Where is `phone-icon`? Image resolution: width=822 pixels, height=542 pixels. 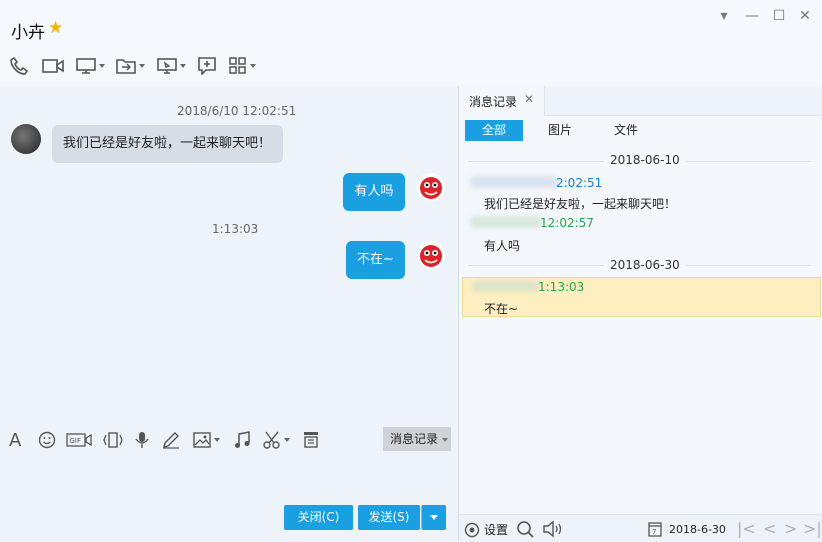 phone-icon is located at coordinates (19, 66).